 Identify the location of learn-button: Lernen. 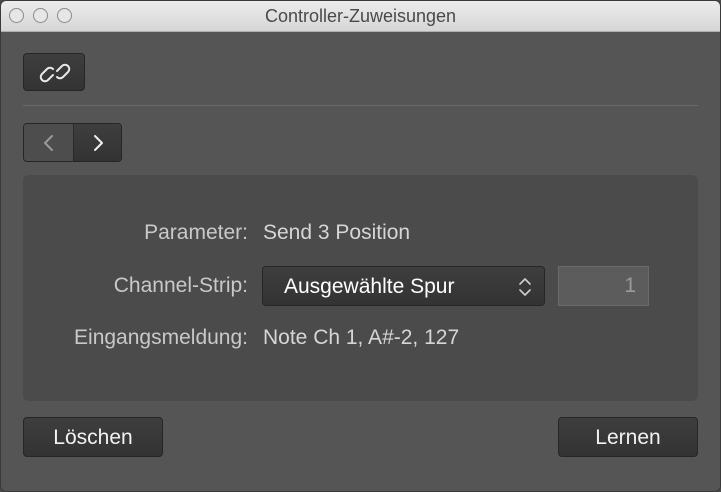
(628, 437).